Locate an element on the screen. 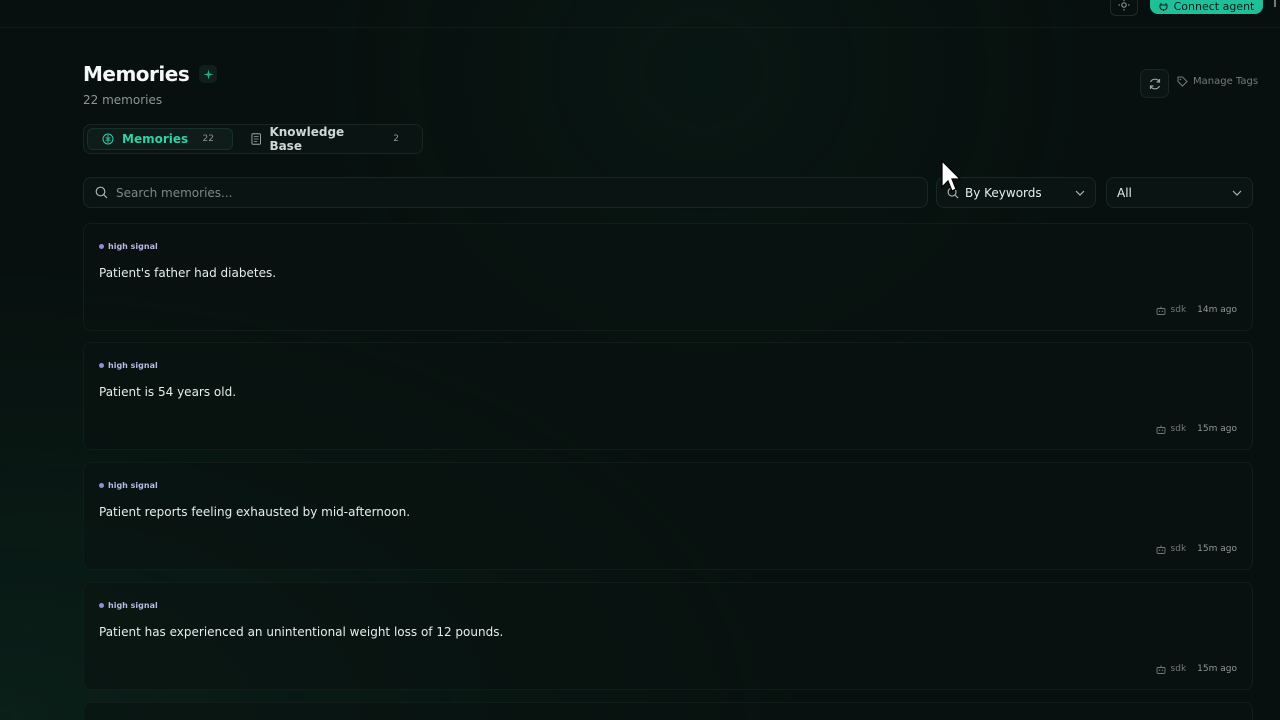  manage-tags-label: Manage Tags is located at coordinates (1226, 81).